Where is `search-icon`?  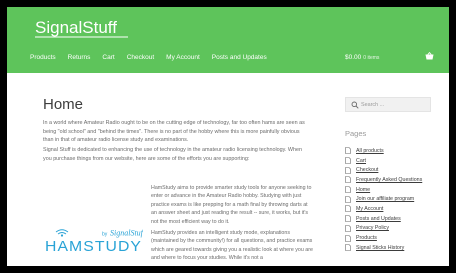
search-icon is located at coordinates (355, 105).